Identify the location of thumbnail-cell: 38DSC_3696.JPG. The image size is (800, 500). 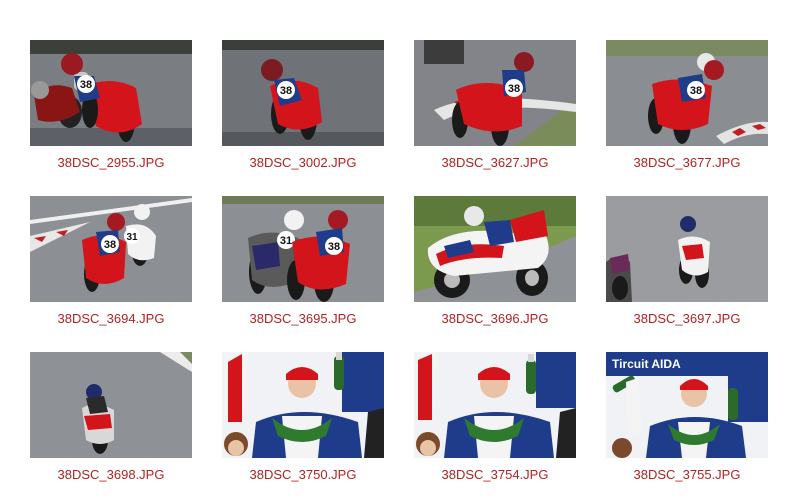
(495, 266).